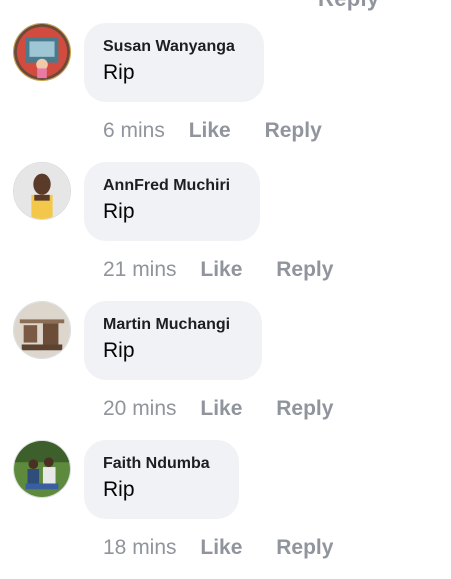  I want to click on comment-author: Faith Ndumba, so click(161, 464).